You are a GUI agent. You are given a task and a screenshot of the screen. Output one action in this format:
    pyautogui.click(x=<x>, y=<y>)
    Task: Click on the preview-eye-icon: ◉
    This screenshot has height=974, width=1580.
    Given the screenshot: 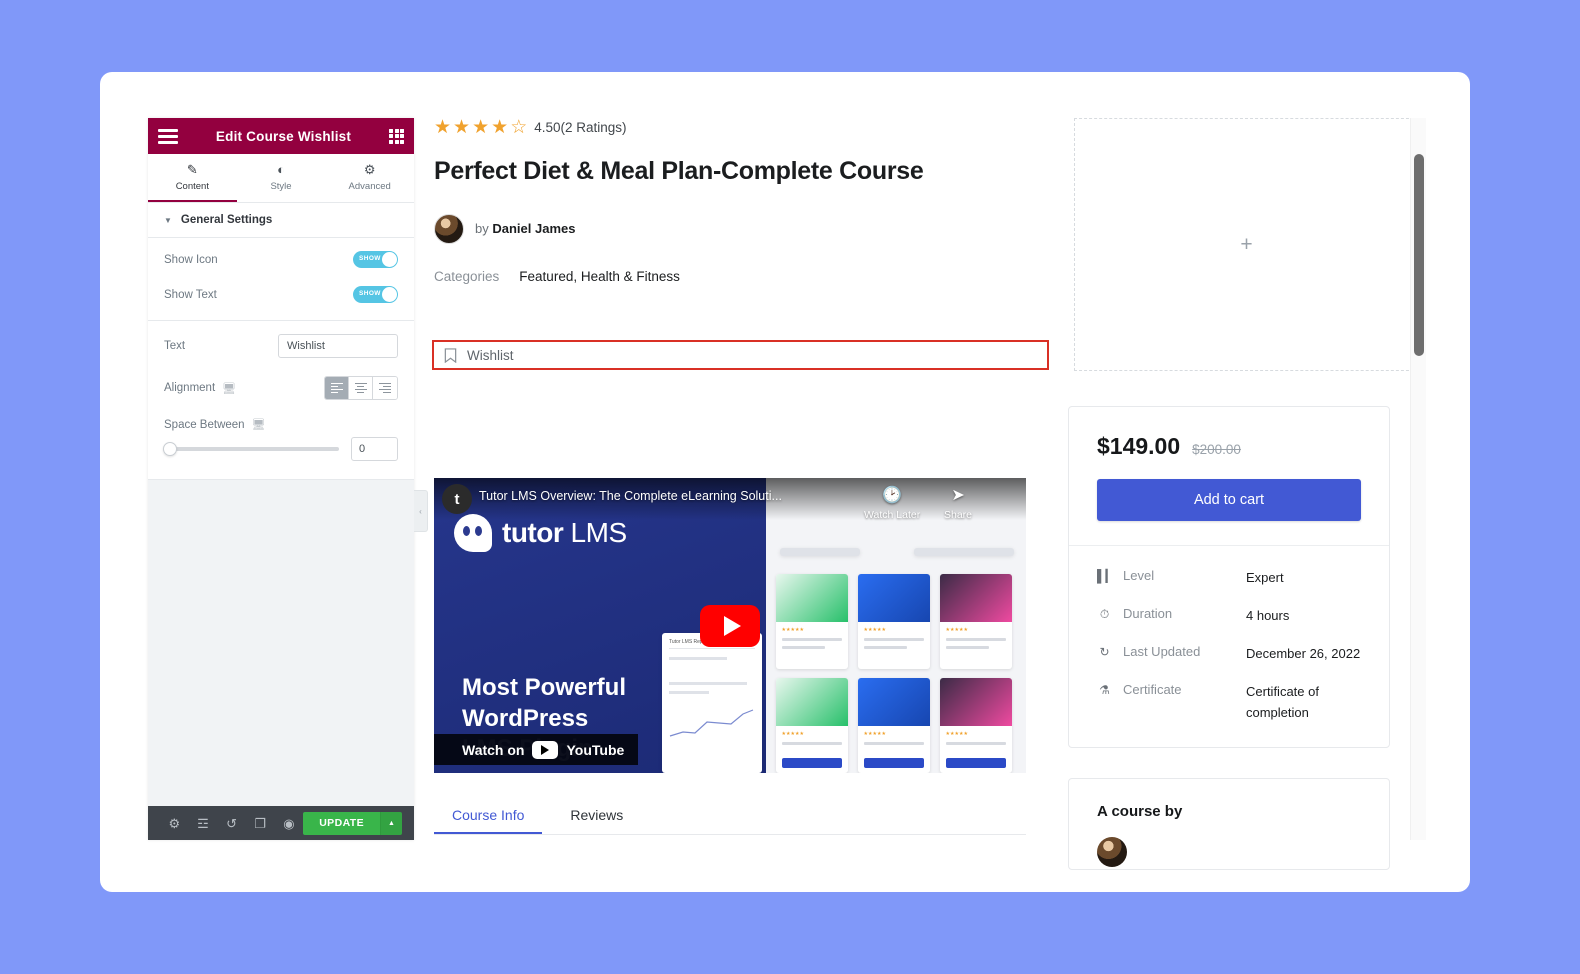 What is the action you would take?
    pyautogui.click(x=289, y=823)
    